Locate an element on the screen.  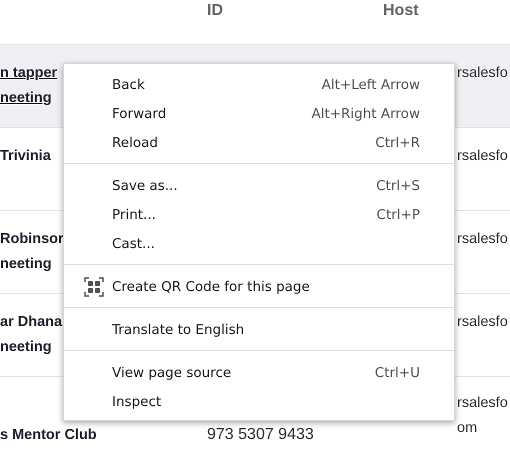
meeting-name: Trivinia is located at coordinates (25, 156).